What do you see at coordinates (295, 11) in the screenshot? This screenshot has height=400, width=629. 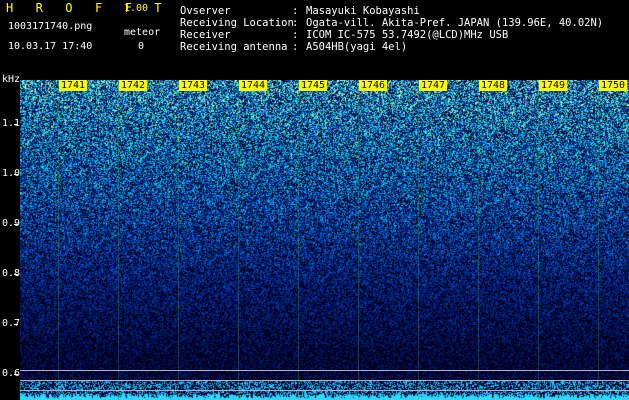 I see `observer-colon: :` at bounding box center [295, 11].